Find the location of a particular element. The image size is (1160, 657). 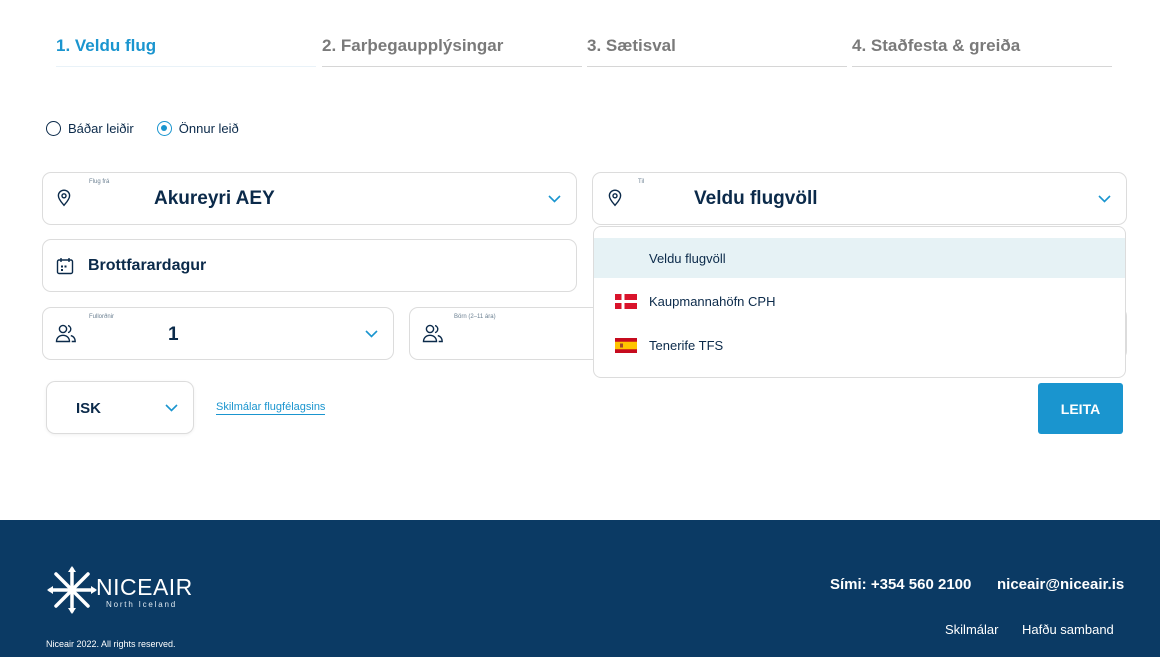

departure-date-value: Brottfarardagur is located at coordinates (147, 265).